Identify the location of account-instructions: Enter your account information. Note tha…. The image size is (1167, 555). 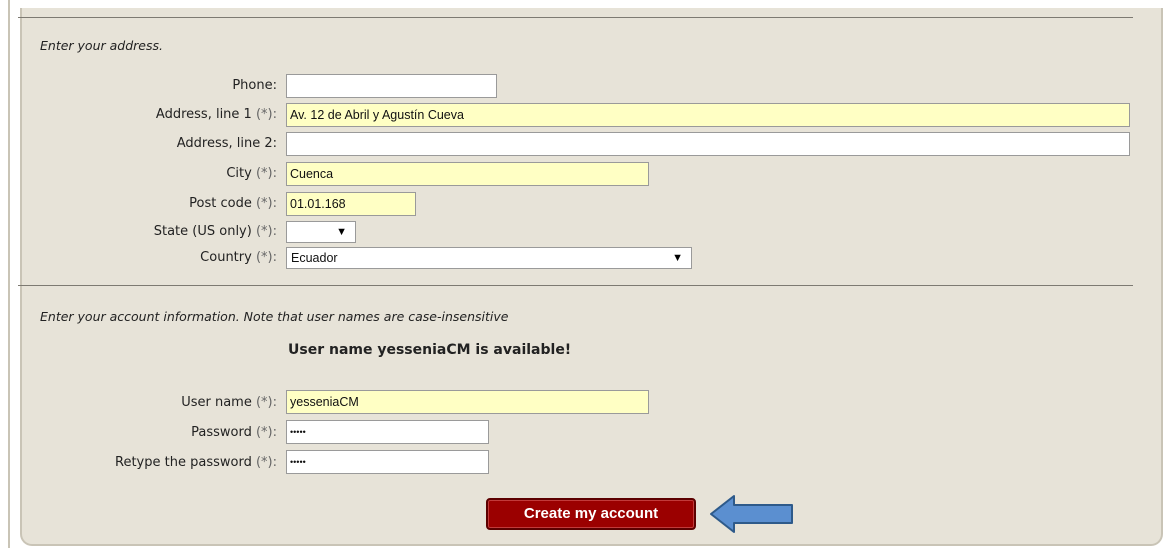
(274, 316).